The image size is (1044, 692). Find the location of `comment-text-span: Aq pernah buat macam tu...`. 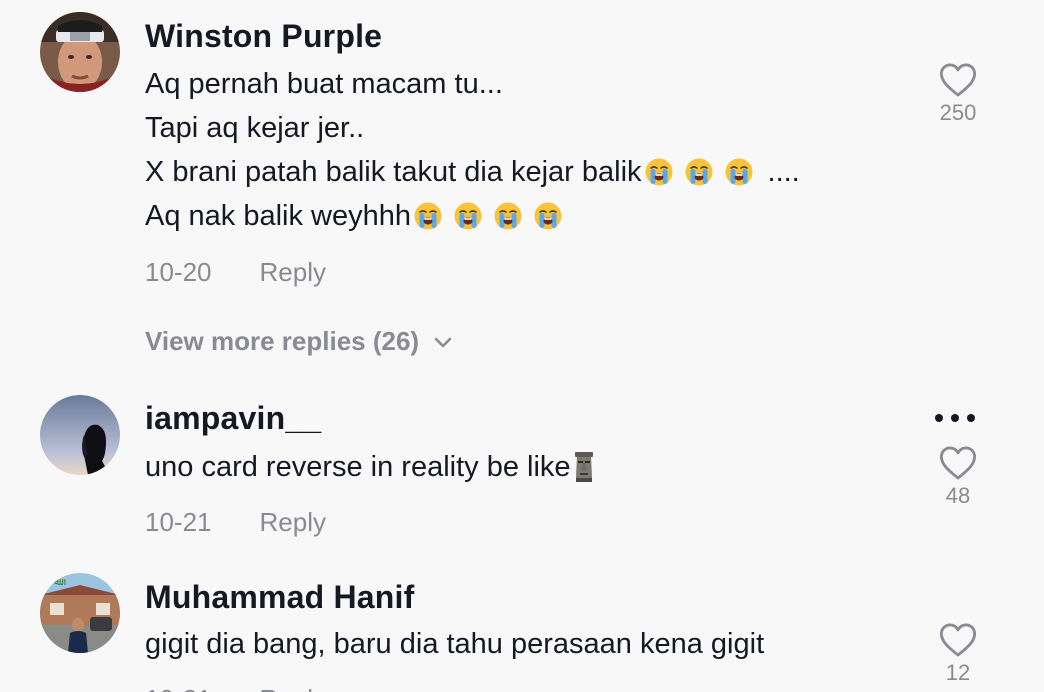

comment-text-span: Aq pernah buat macam tu... is located at coordinates (324, 84).